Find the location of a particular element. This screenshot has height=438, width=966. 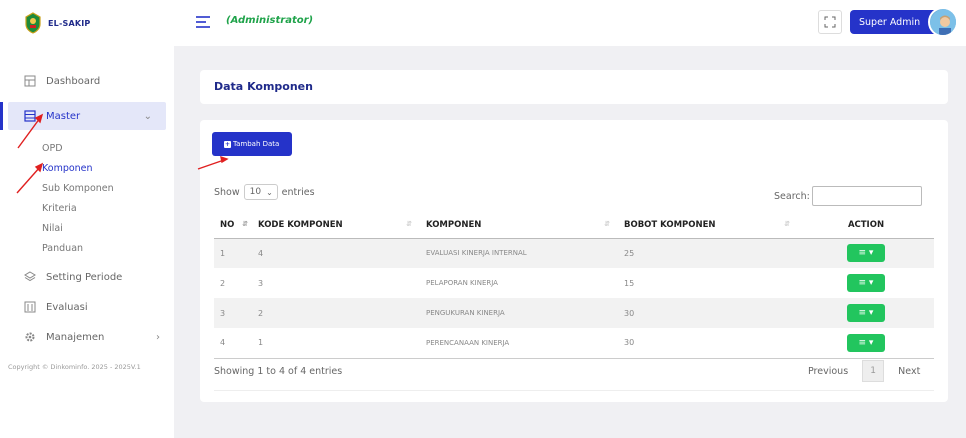

entries-length-control: Show 10 ⌄ entries is located at coordinates (264, 192).